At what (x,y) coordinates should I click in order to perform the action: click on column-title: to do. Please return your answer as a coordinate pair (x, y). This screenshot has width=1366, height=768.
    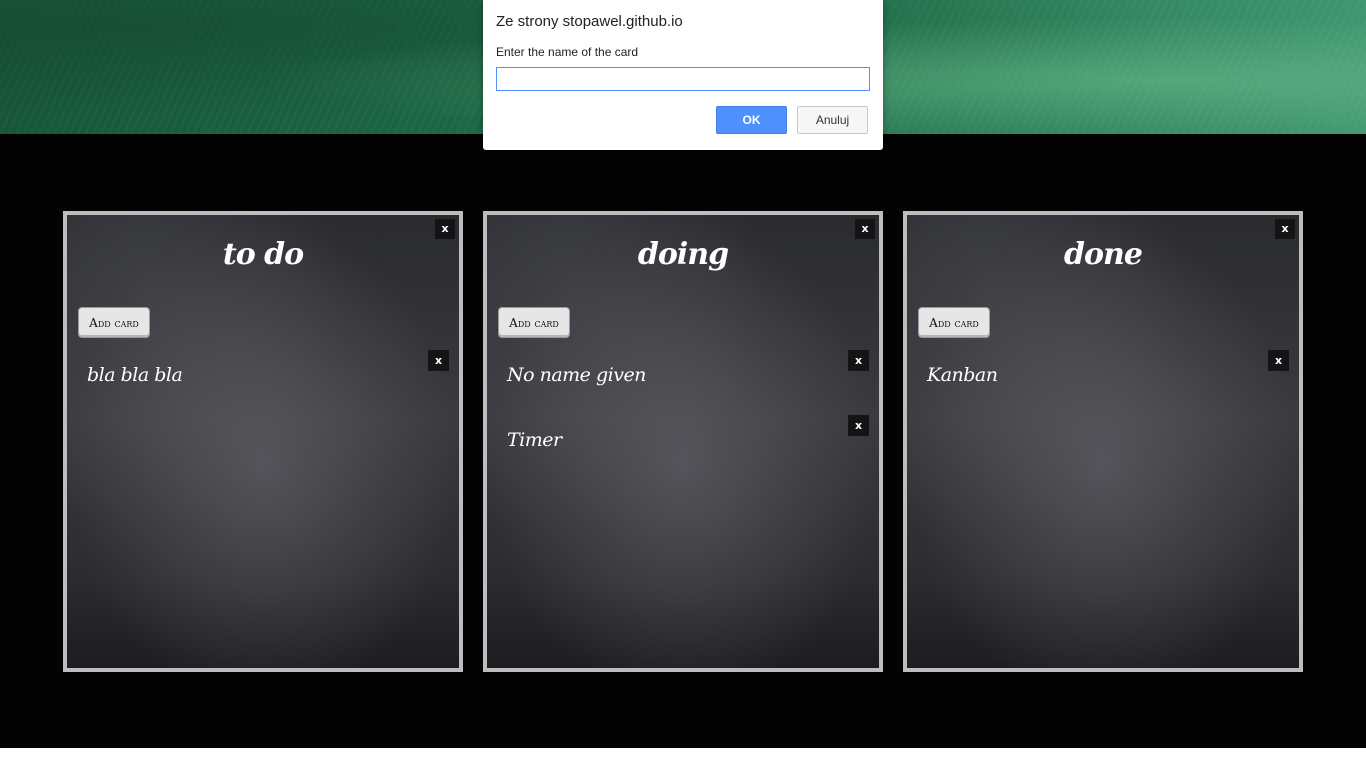
    Looking at the image, I should click on (263, 254).